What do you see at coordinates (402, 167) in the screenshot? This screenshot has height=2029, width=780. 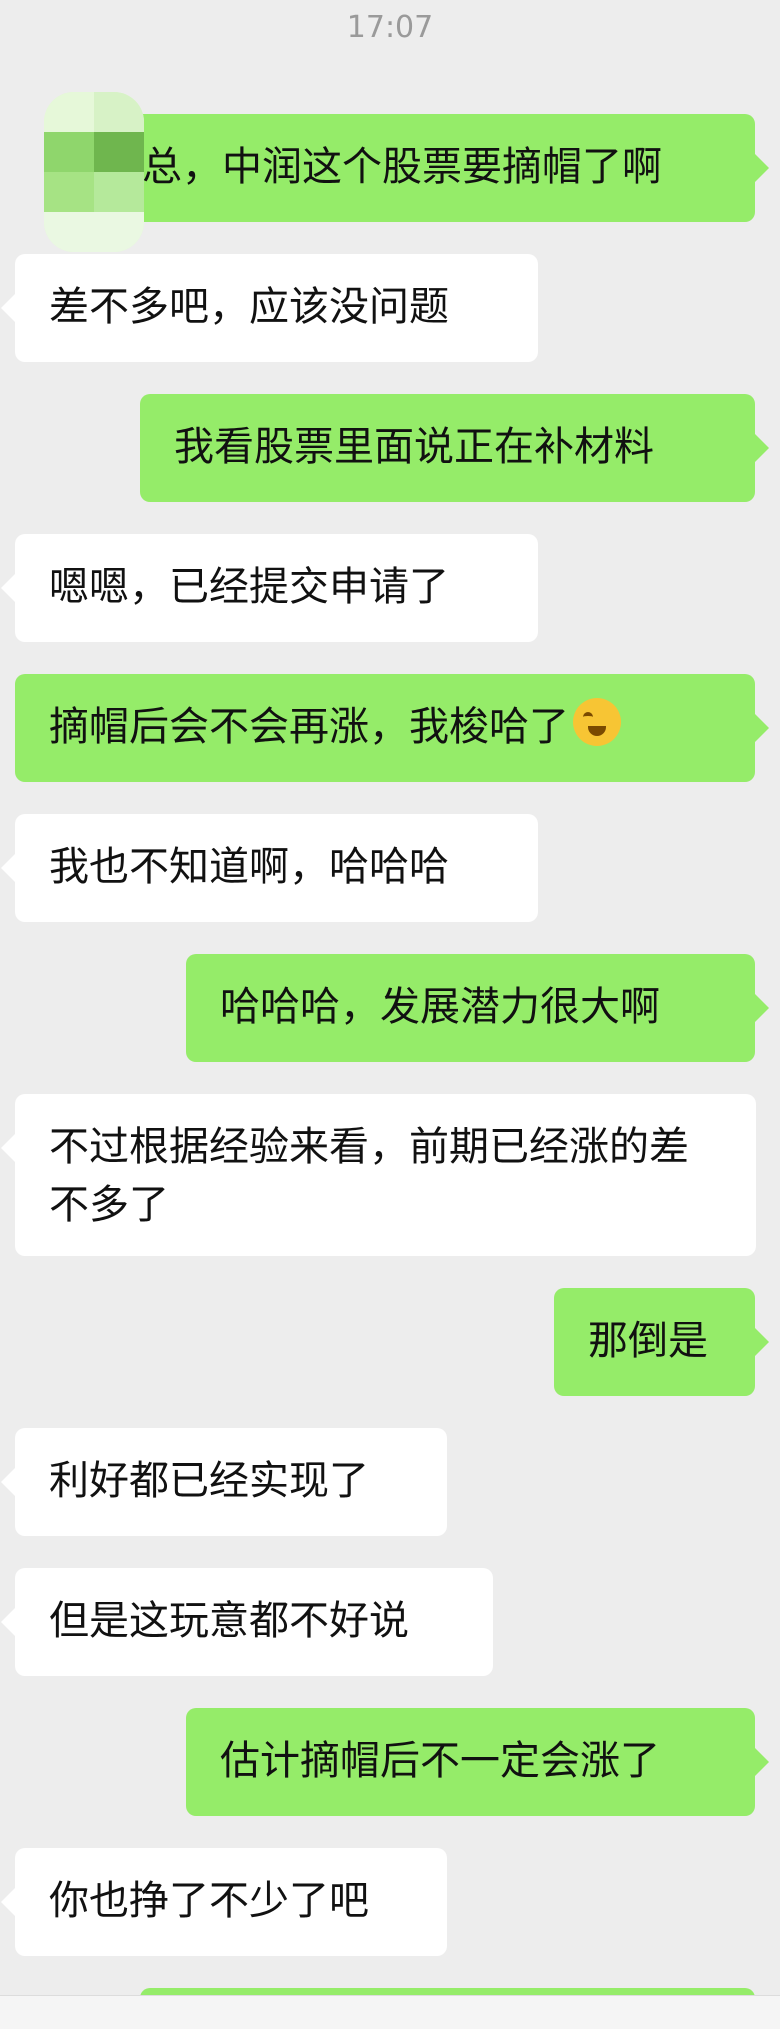 I see `message-text: 总，中润这个股票要摘帽了啊` at bounding box center [402, 167].